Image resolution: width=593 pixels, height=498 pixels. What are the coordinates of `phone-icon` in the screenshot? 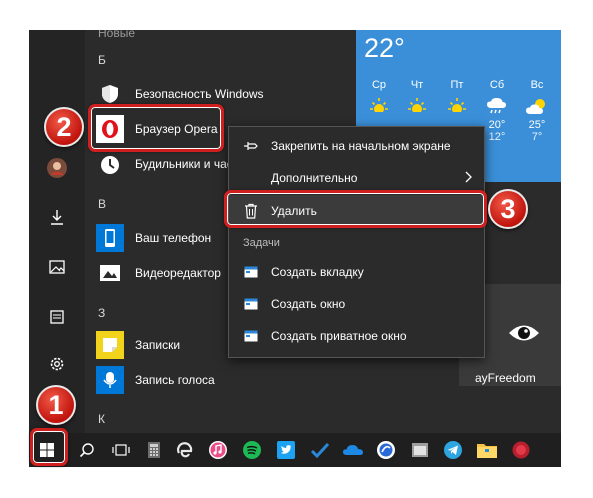 It's located at (110, 238).